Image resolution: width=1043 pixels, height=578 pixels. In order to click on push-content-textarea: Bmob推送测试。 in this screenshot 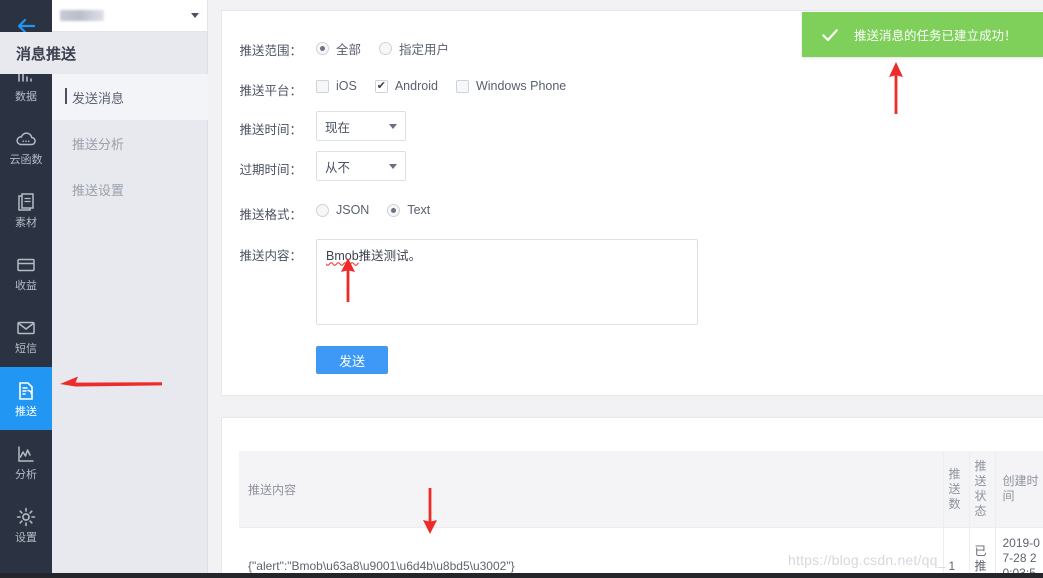, I will do `click(507, 282)`.